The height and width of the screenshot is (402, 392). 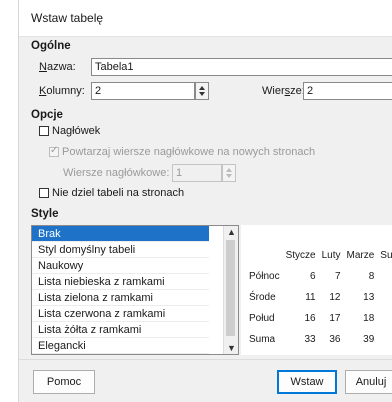 I want to click on title-bar: Wstaw tabelę, so click(x=205, y=18).